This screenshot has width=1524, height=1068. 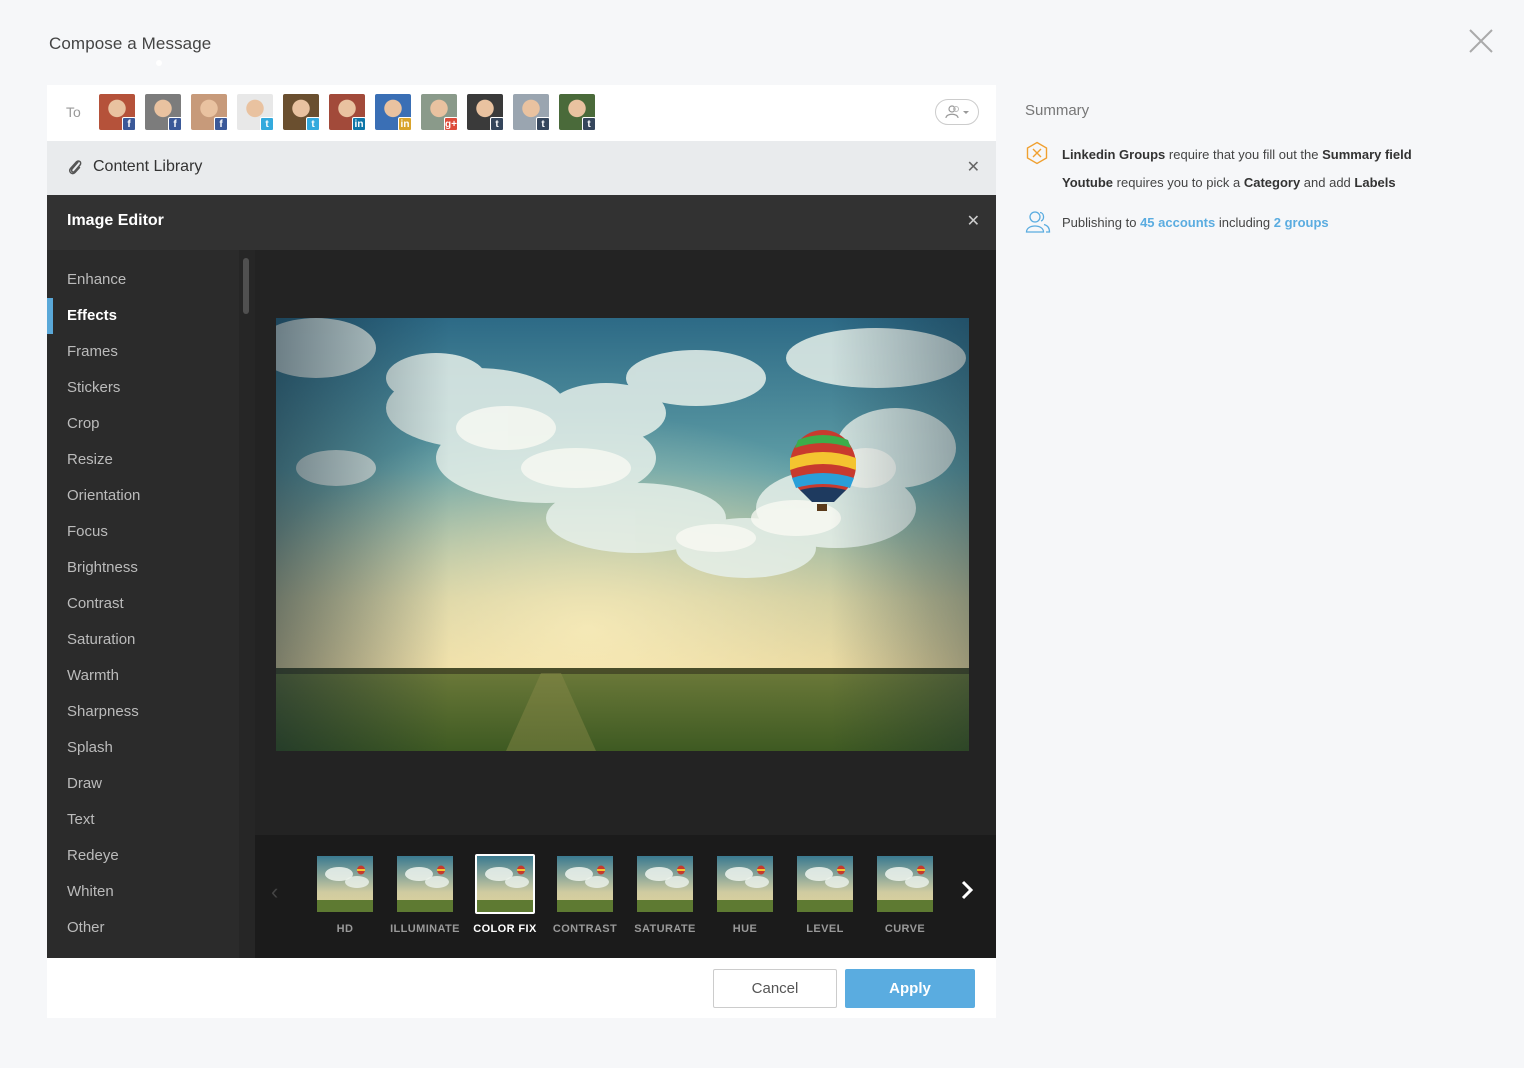 I want to click on filter-level: LEVEL, so click(x=825, y=894).